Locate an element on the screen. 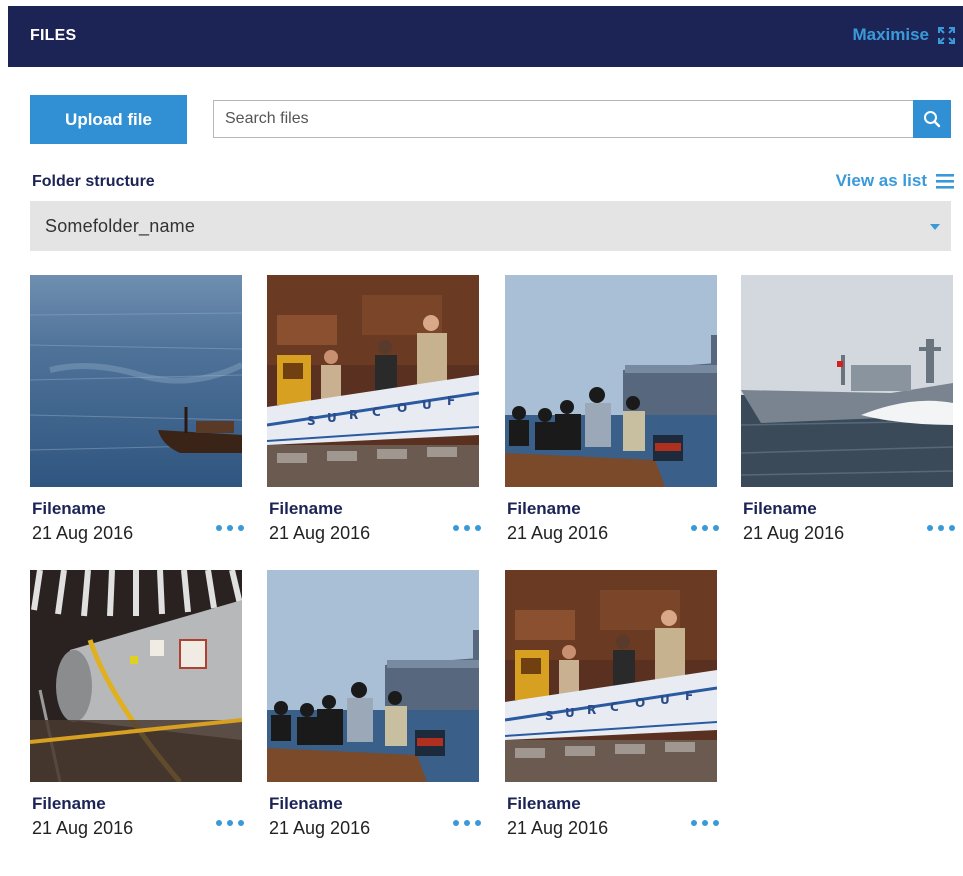 The height and width of the screenshot is (876, 963). search-input is located at coordinates (564, 119).